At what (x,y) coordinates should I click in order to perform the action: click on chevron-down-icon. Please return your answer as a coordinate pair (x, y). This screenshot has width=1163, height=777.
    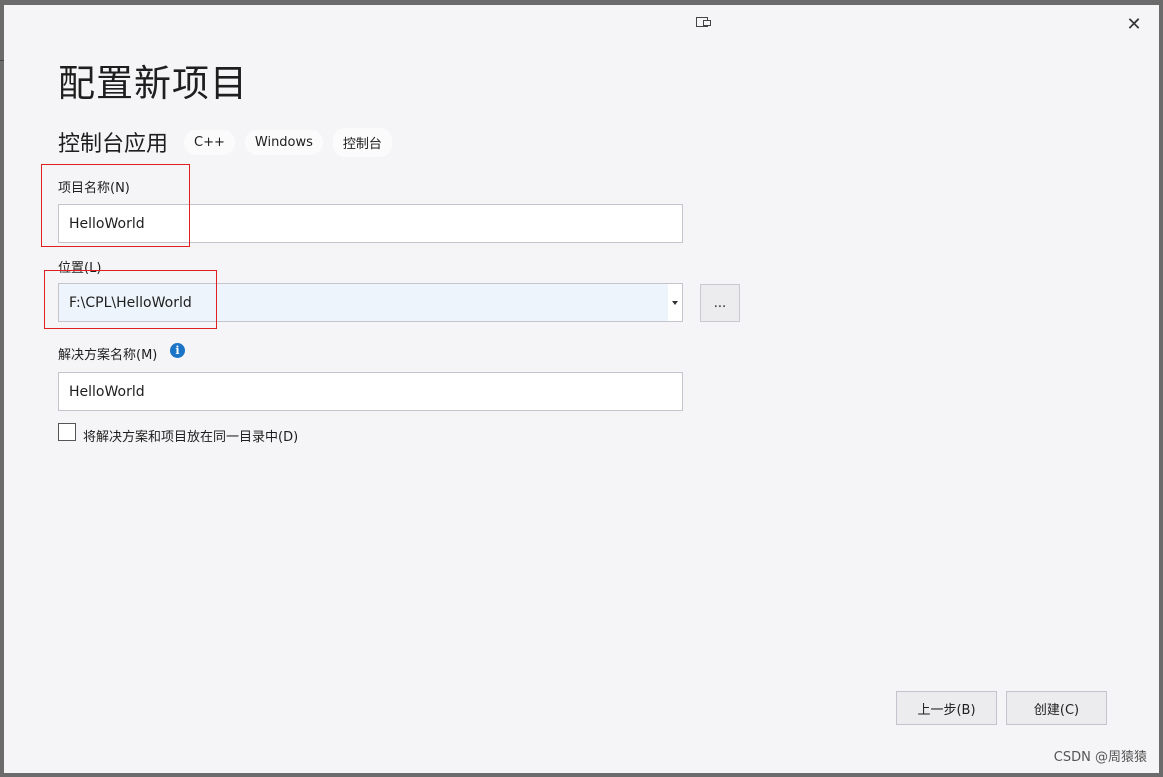
    Looking at the image, I should click on (675, 302).